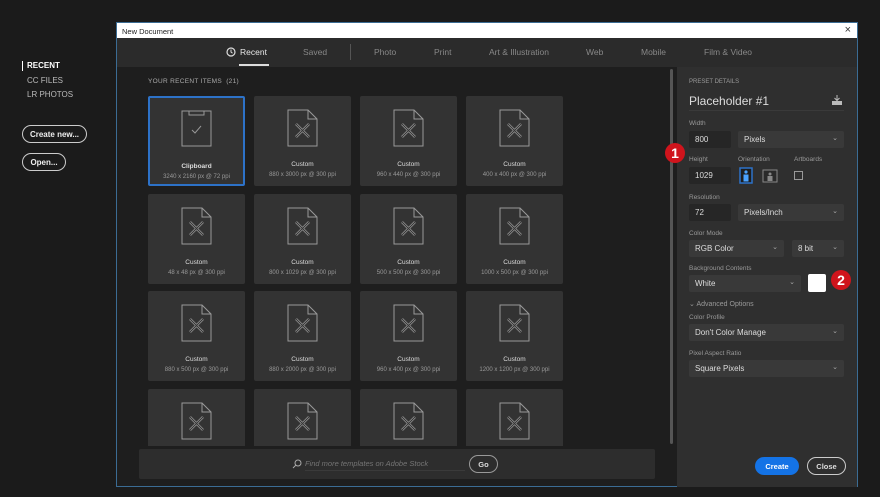  I want to click on recent-item-tile: Custom 880 x 500 px @ 300 ppi, so click(196, 336).